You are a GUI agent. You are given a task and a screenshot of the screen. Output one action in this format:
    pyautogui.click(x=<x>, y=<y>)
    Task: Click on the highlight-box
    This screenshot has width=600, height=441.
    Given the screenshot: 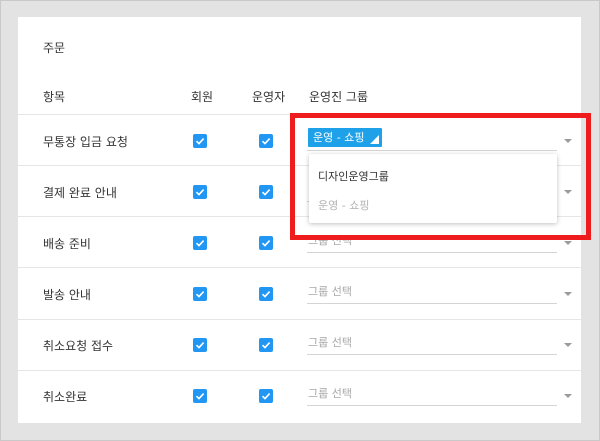 What is the action you would take?
    pyautogui.click(x=440, y=176)
    